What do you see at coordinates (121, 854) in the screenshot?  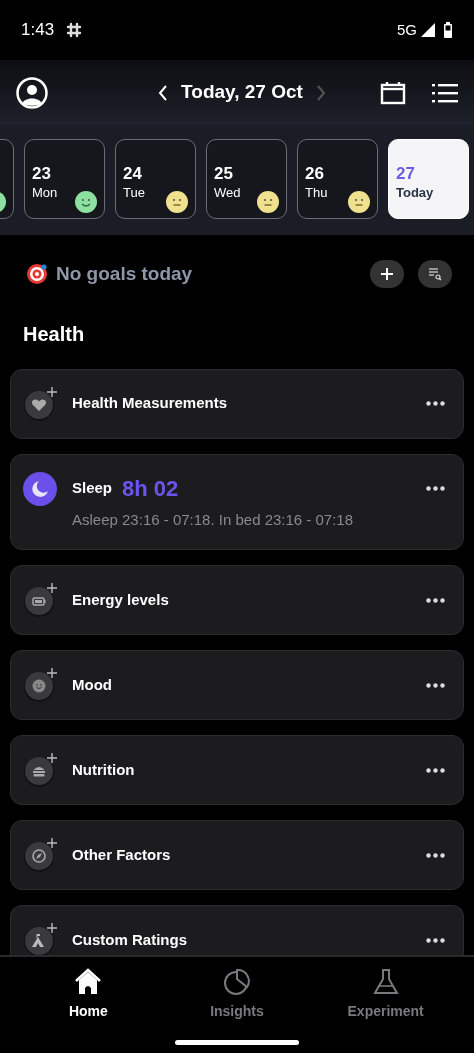 I see `item-title: Other Factors` at bounding box center [121, 854].